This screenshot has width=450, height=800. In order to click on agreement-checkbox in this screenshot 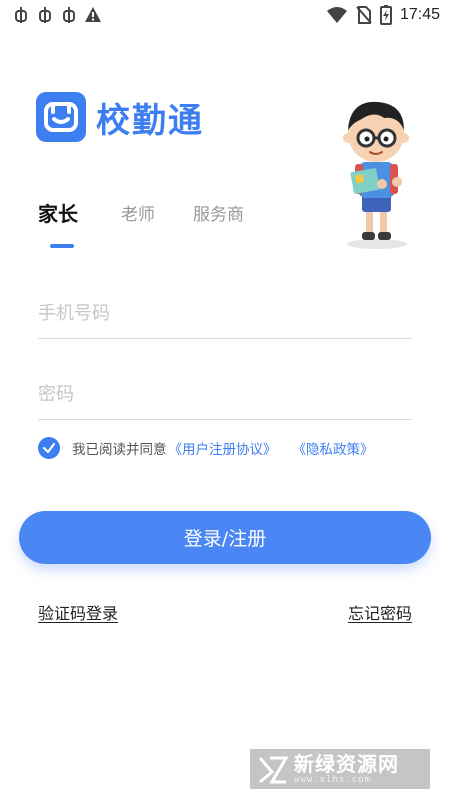, I will do `click(49, 448)`.